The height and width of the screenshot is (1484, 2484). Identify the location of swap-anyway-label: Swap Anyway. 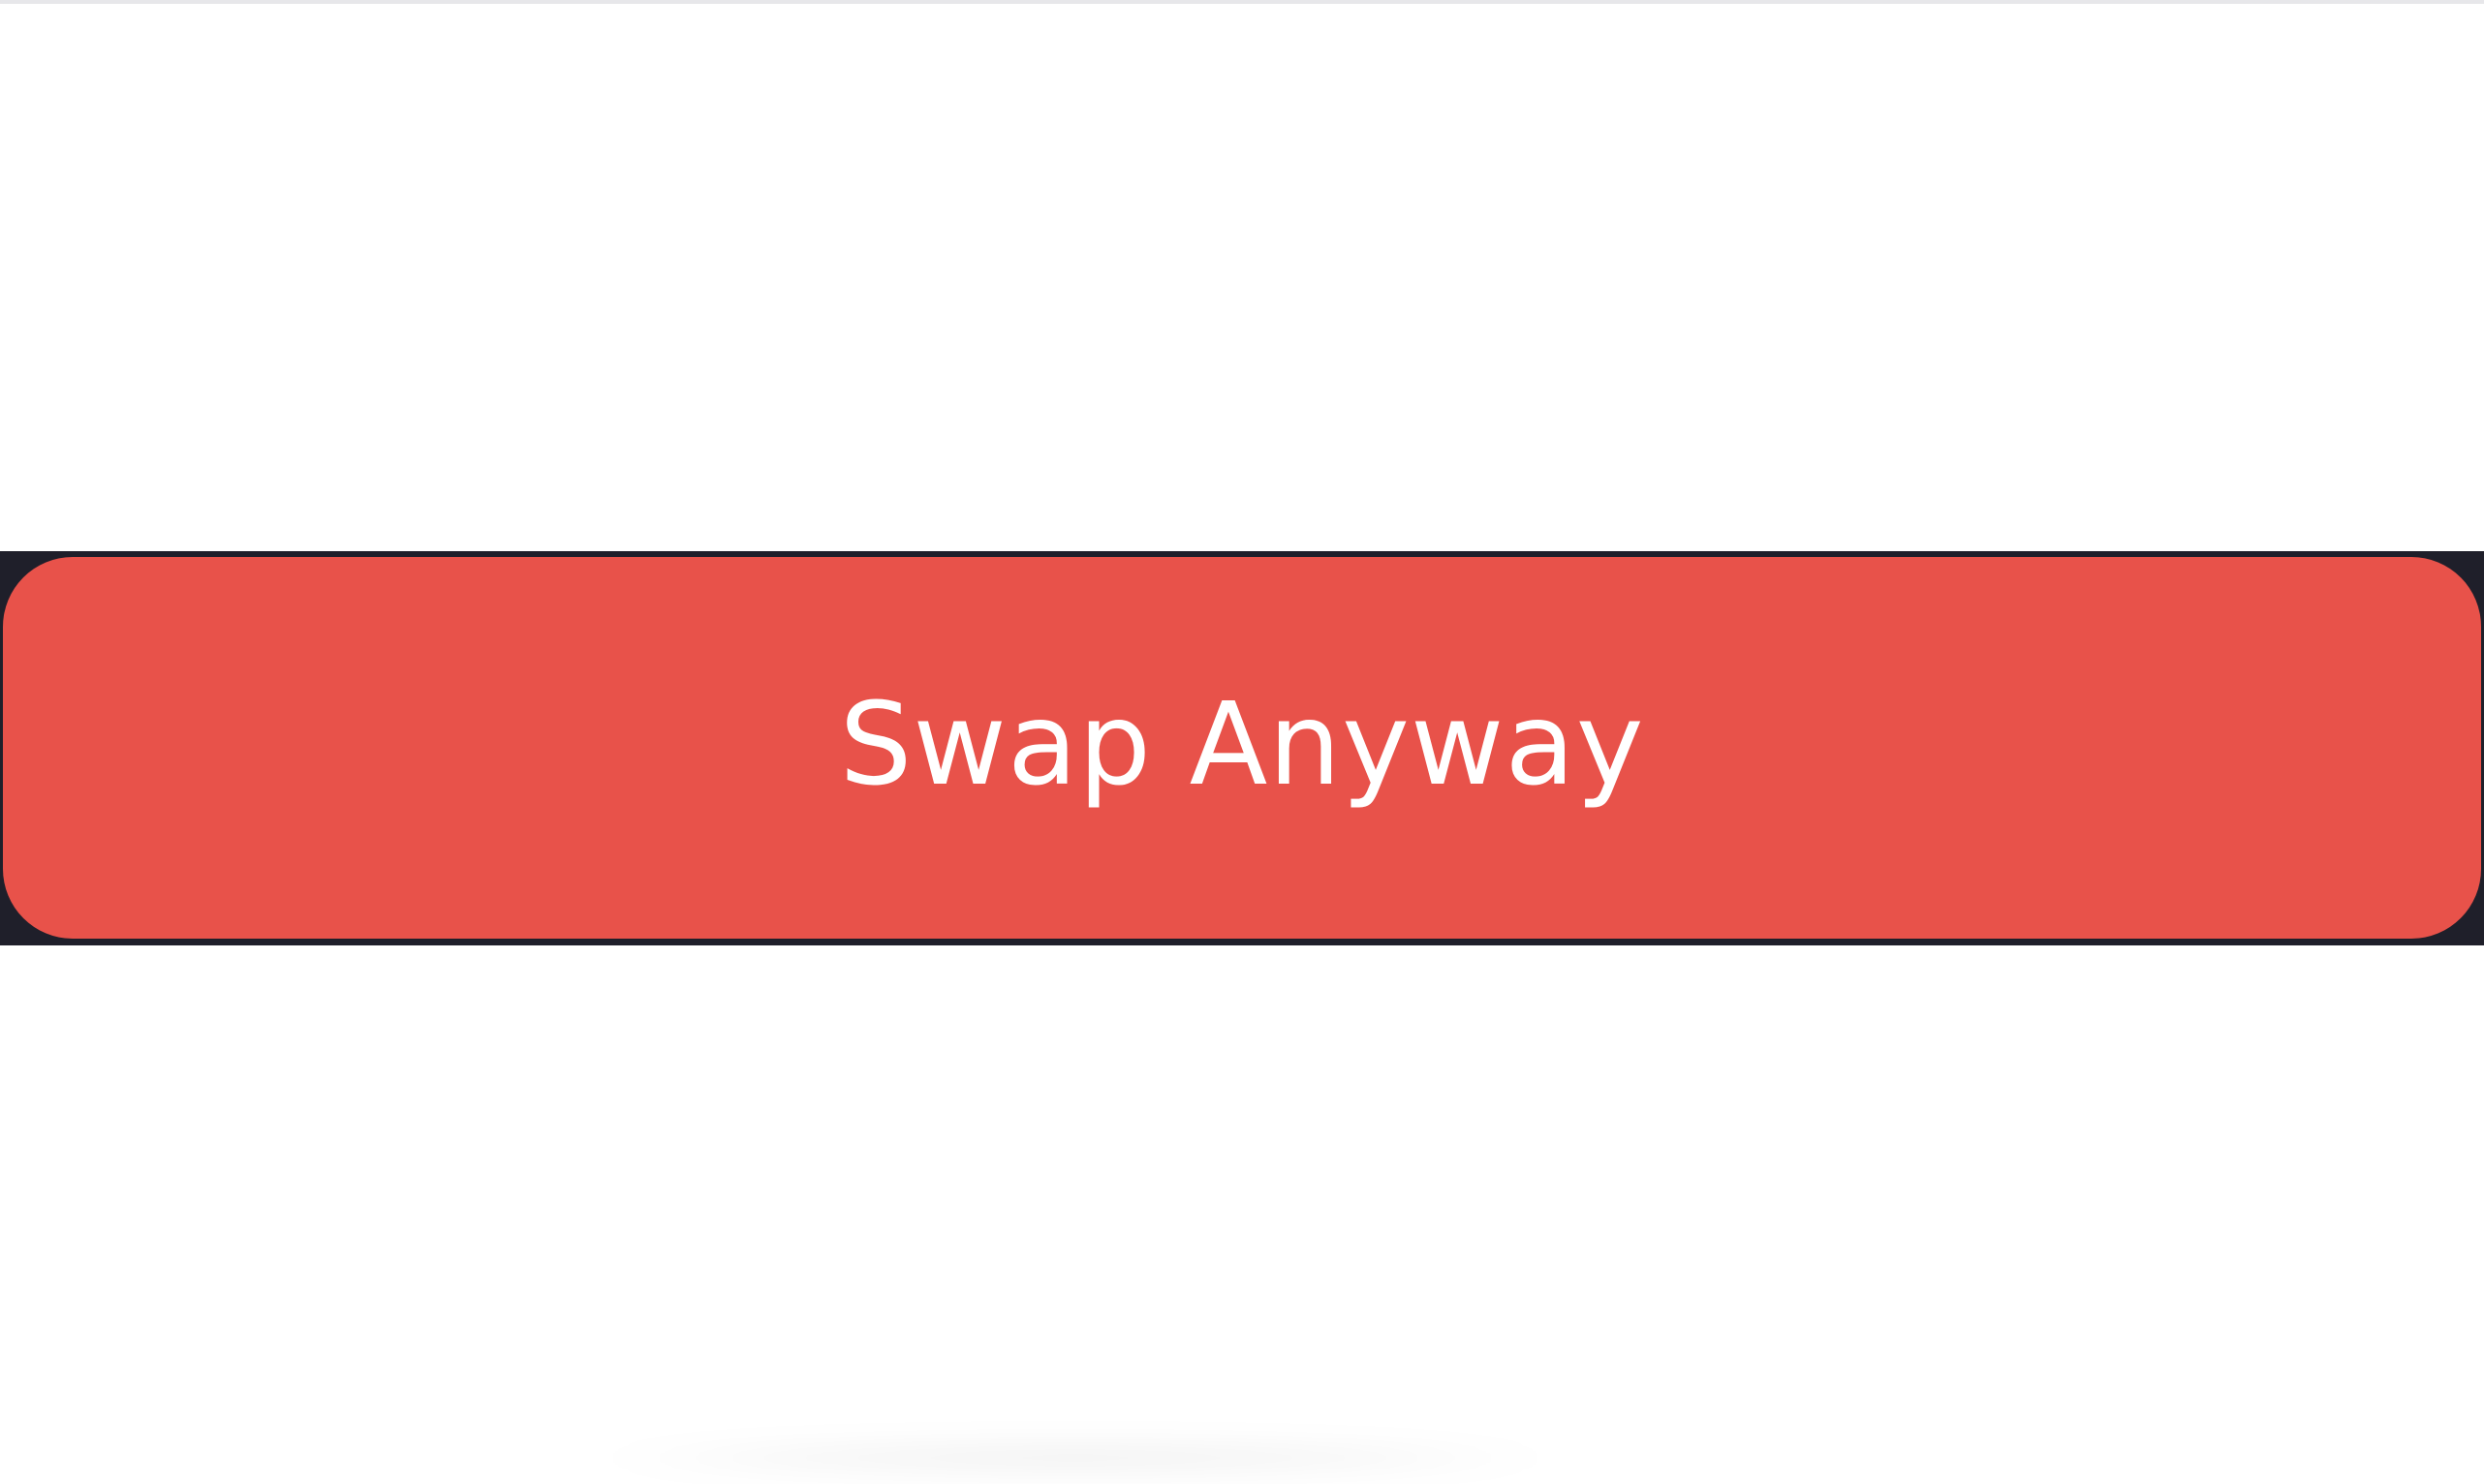
(1242, 744).